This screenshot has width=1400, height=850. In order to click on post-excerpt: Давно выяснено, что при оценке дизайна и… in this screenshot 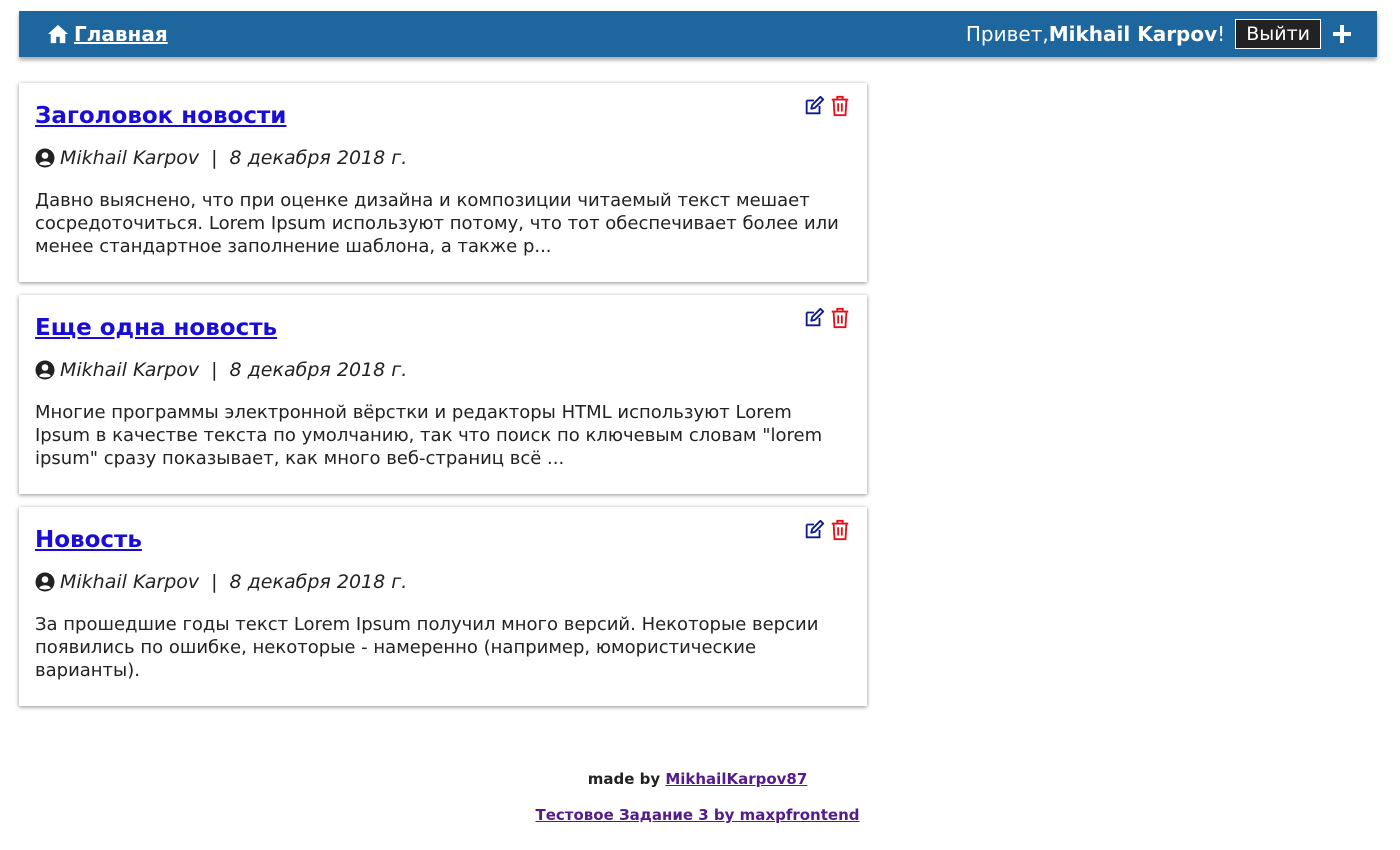, I will do `click(437, 223)`.